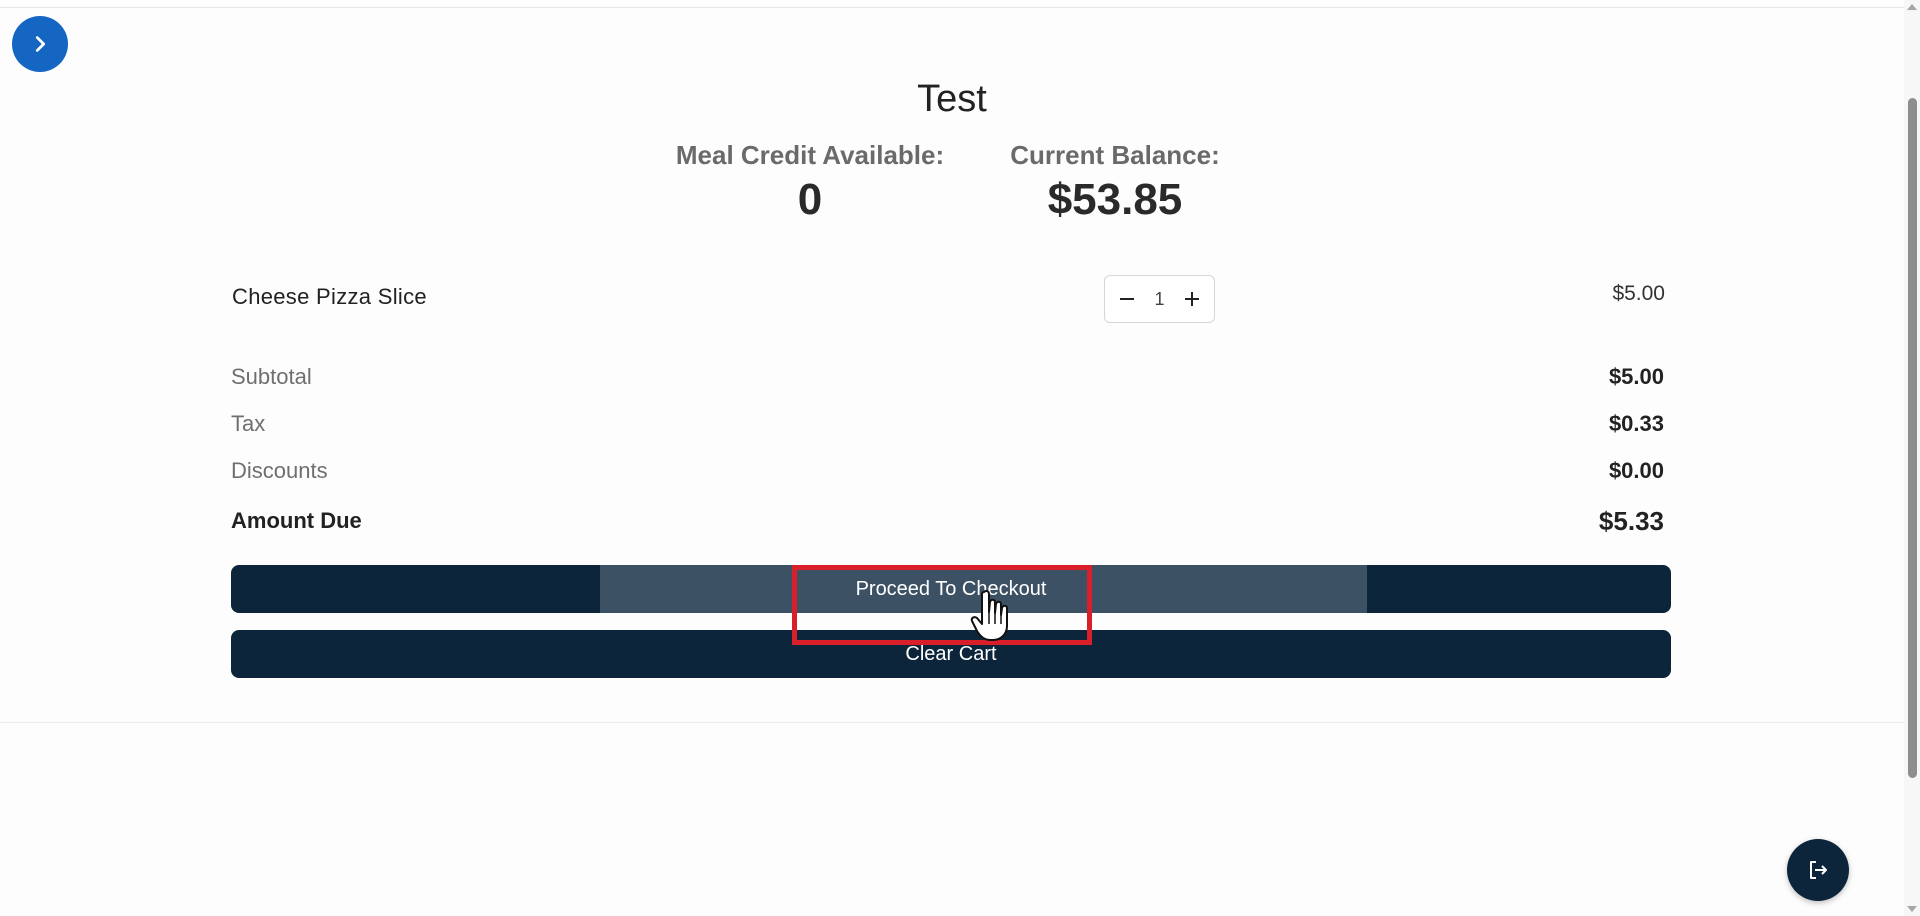 This screenshot has width=1920, height=916. Describe the element at coordinates (296, 520) in the screenshot. I see `amount-due-label: Amount Due` at that location.